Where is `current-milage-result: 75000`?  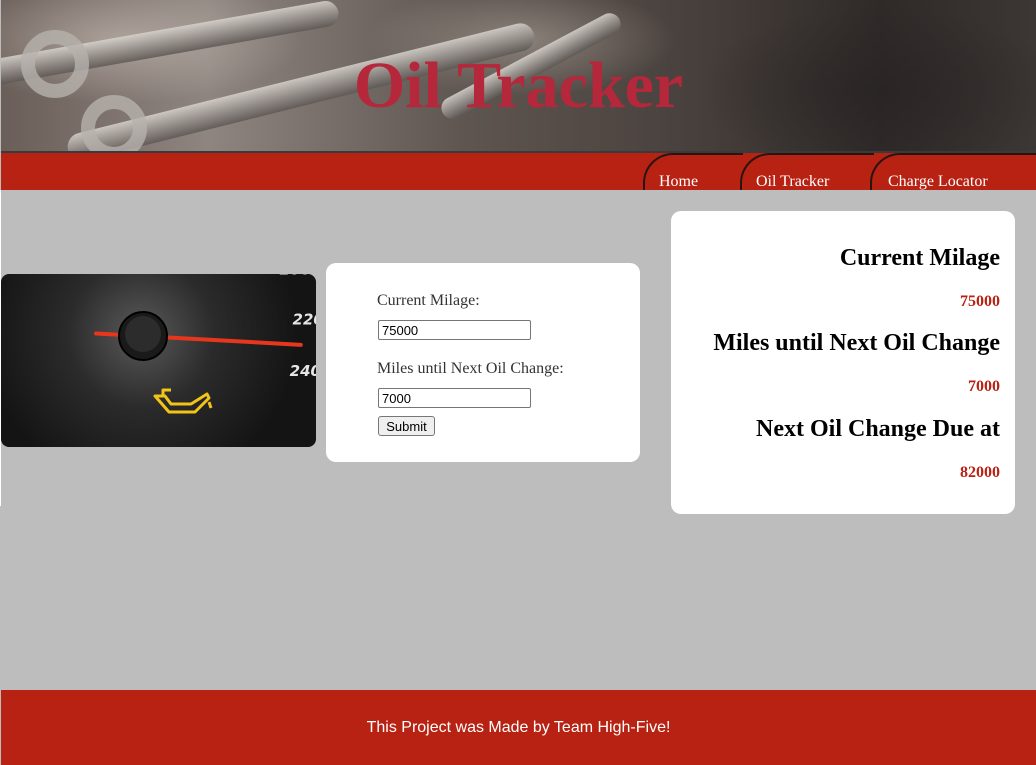 current-milage-result: 75000 is located at coordinates (980, 301).